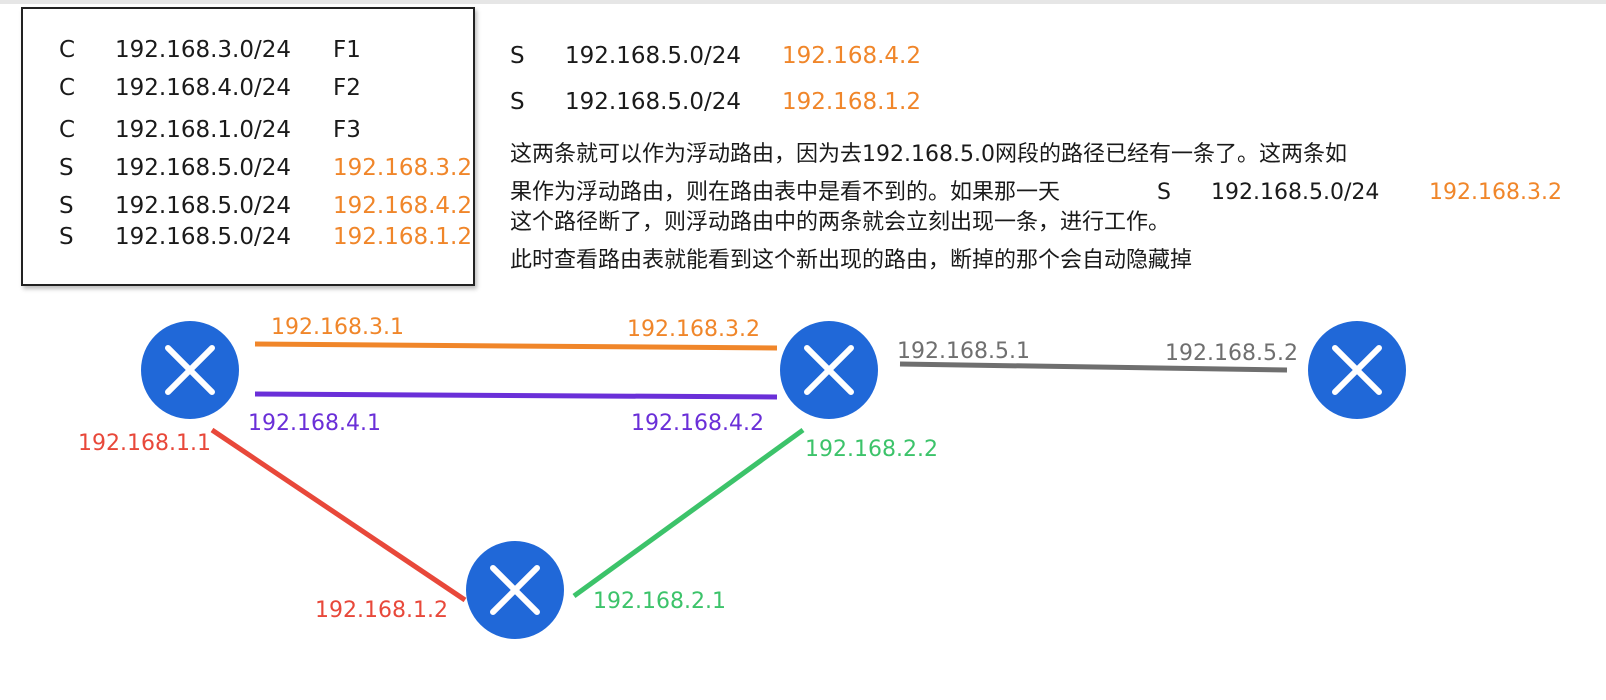 The image size is (1606, 700). I want to click on ip-label-green-top: 192.168.2.2, so click(871, 449).